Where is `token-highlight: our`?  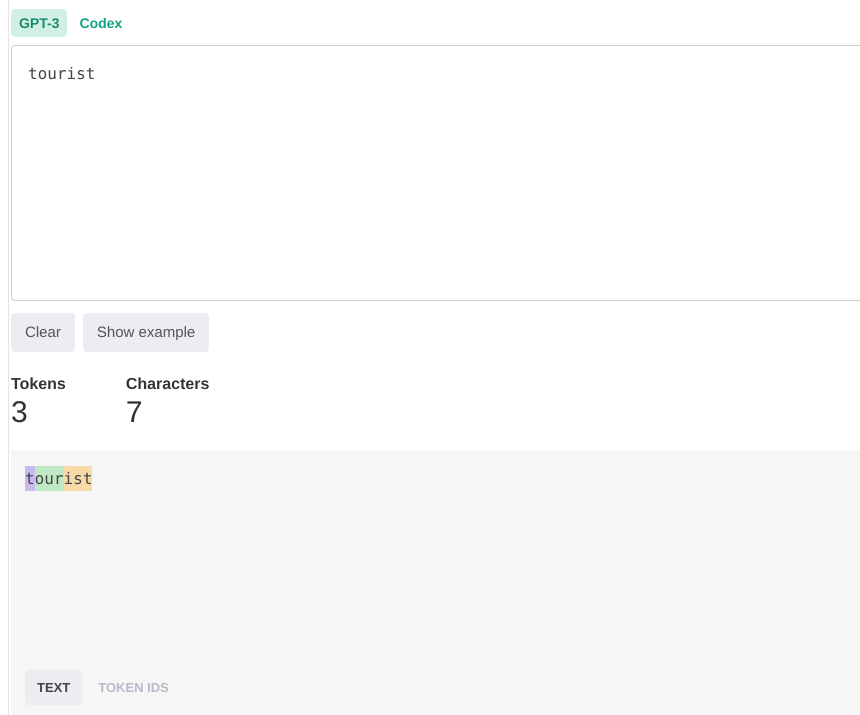 token-highlight: our is located at coordinates (49, 478).